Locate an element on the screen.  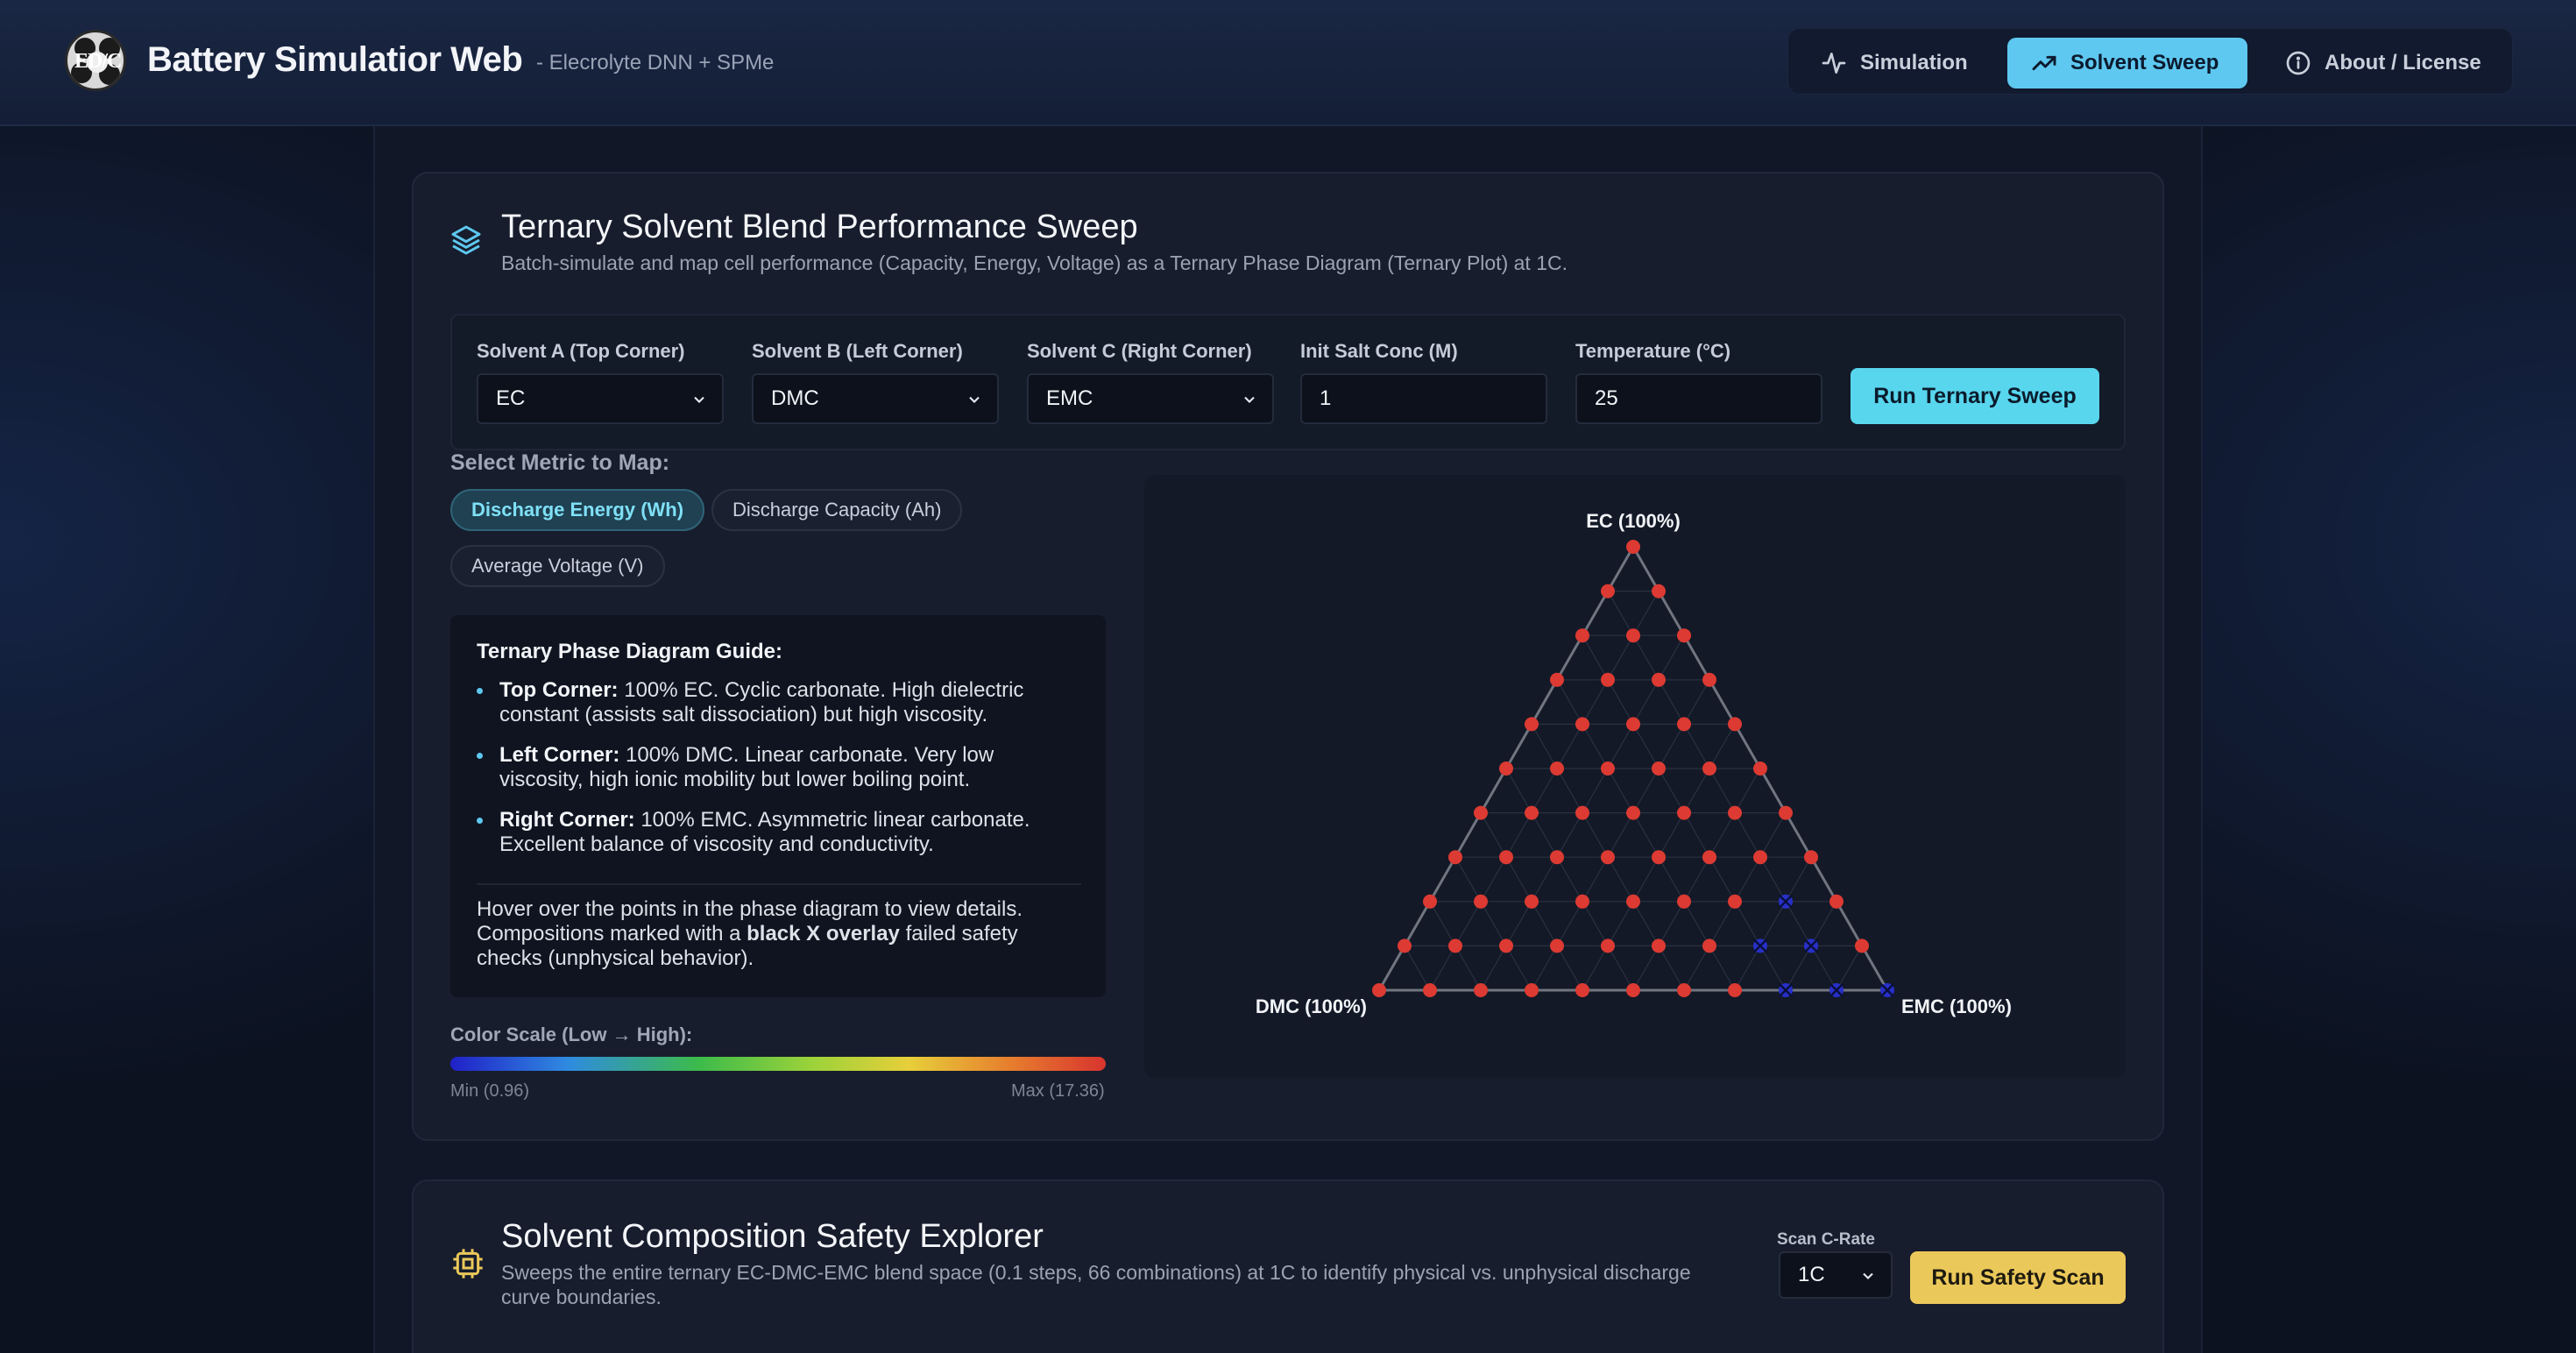
salt-conc-label: Init Salt Conc (M) is located at coordinates (1379, 351).